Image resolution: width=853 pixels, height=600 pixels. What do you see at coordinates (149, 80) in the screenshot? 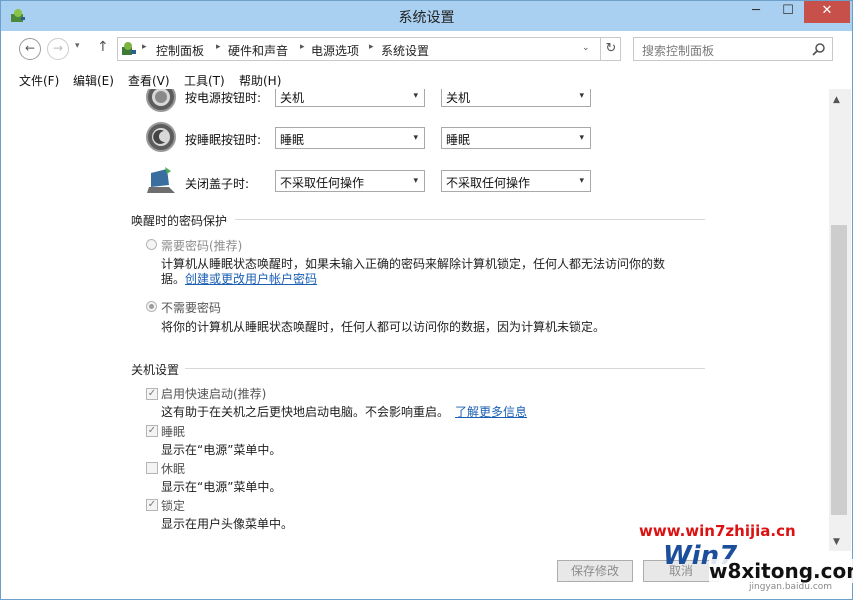
I see `menu-view: 查看(V)` at bounding box center [149, 80].